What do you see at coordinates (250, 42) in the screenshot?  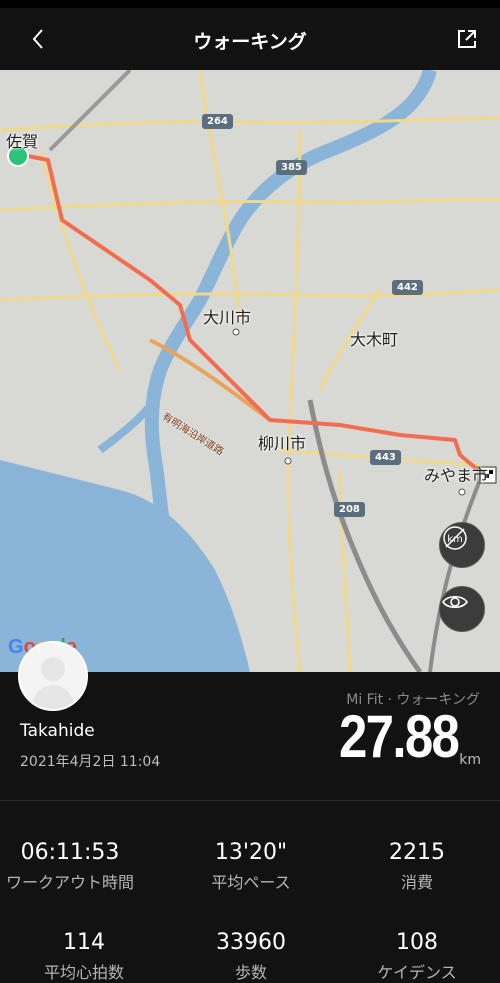 I see `page-title: ウォーキング` at bounding box center [250, 42].